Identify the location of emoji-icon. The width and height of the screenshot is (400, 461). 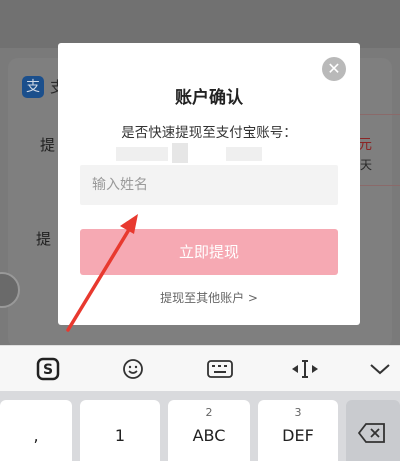
(133, 369).